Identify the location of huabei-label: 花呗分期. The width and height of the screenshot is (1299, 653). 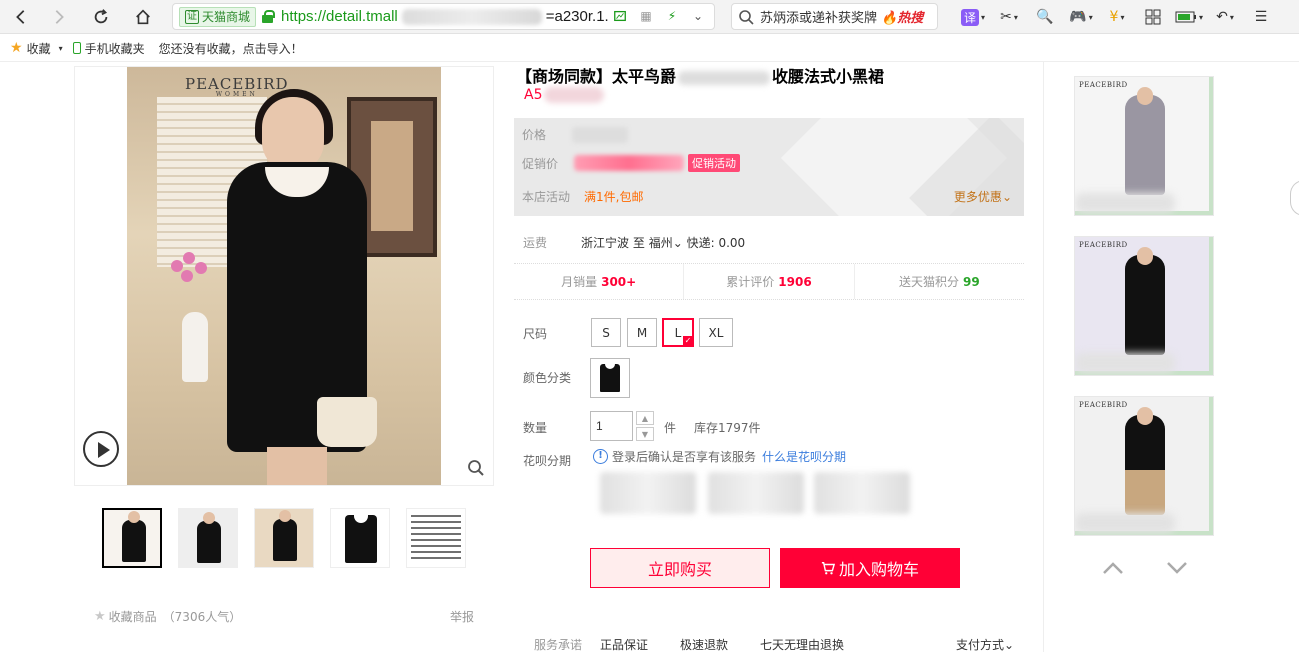
(547, 461).